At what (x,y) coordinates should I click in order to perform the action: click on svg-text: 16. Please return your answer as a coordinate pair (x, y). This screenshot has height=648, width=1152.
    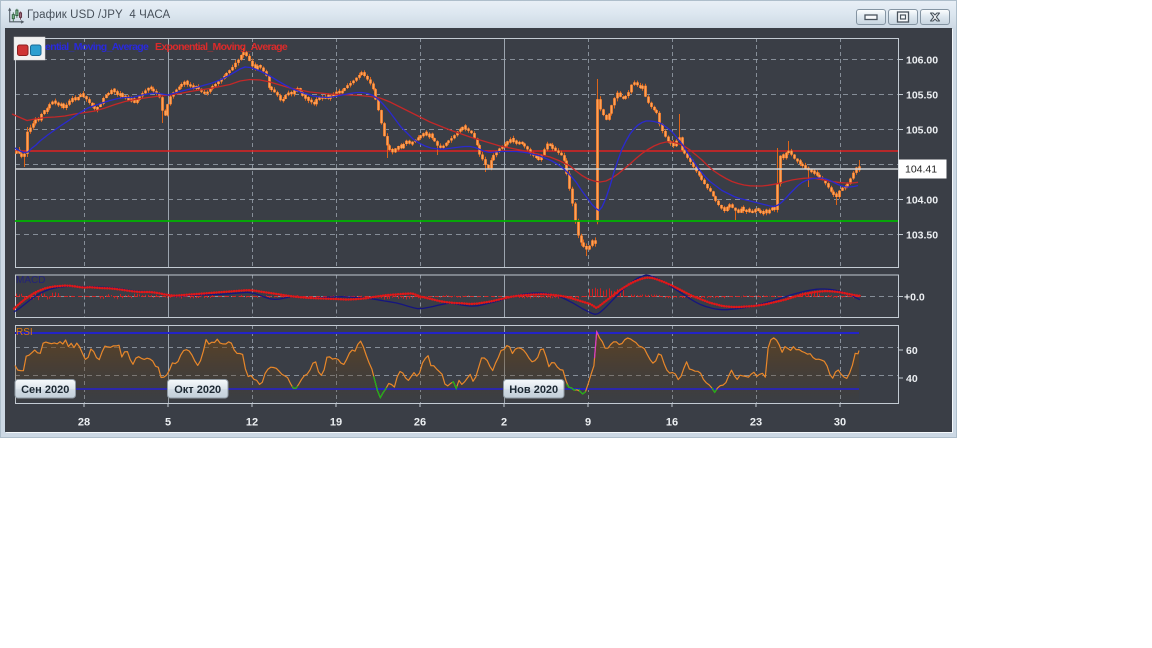
    Looking at the image, I should click on (672, 423).